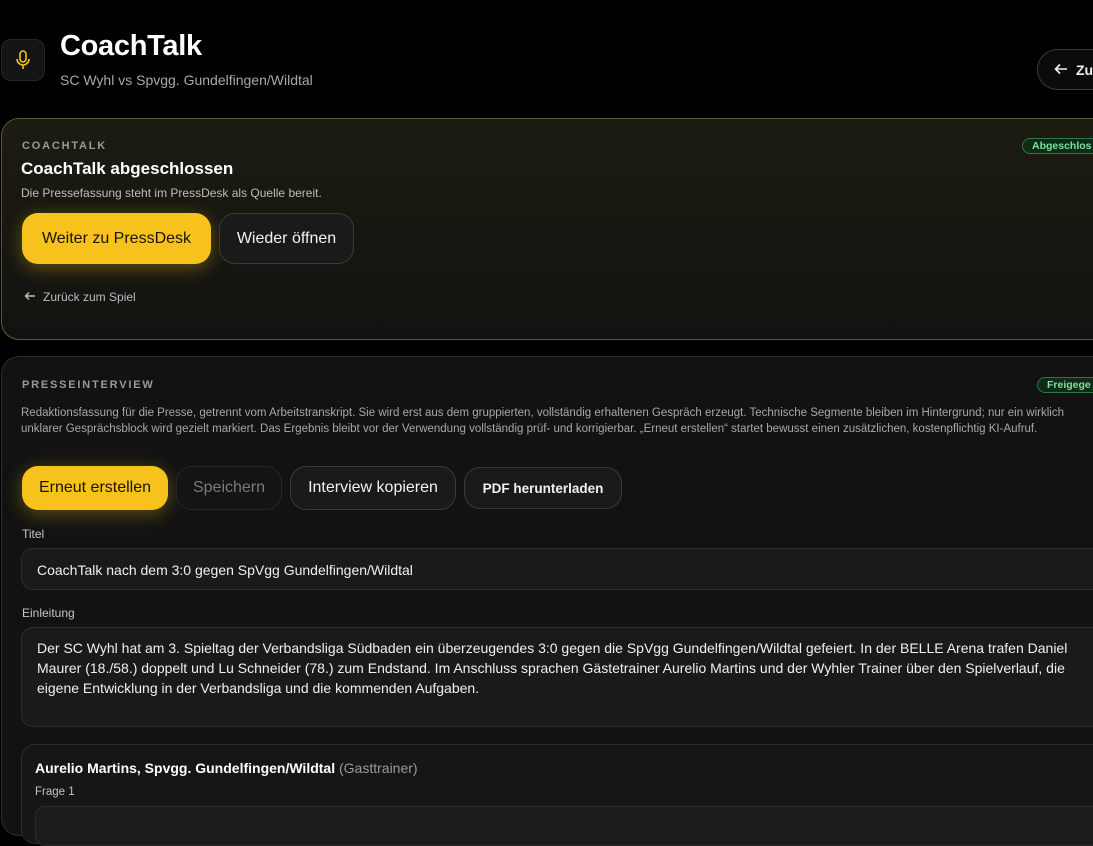 This screenshot has width=1093, height=846. What do you see at coordinates (127, 168) in the screenshot?
I see `status-heading: CoachTalk abgeschlossen` at bounding box center [127, 168].